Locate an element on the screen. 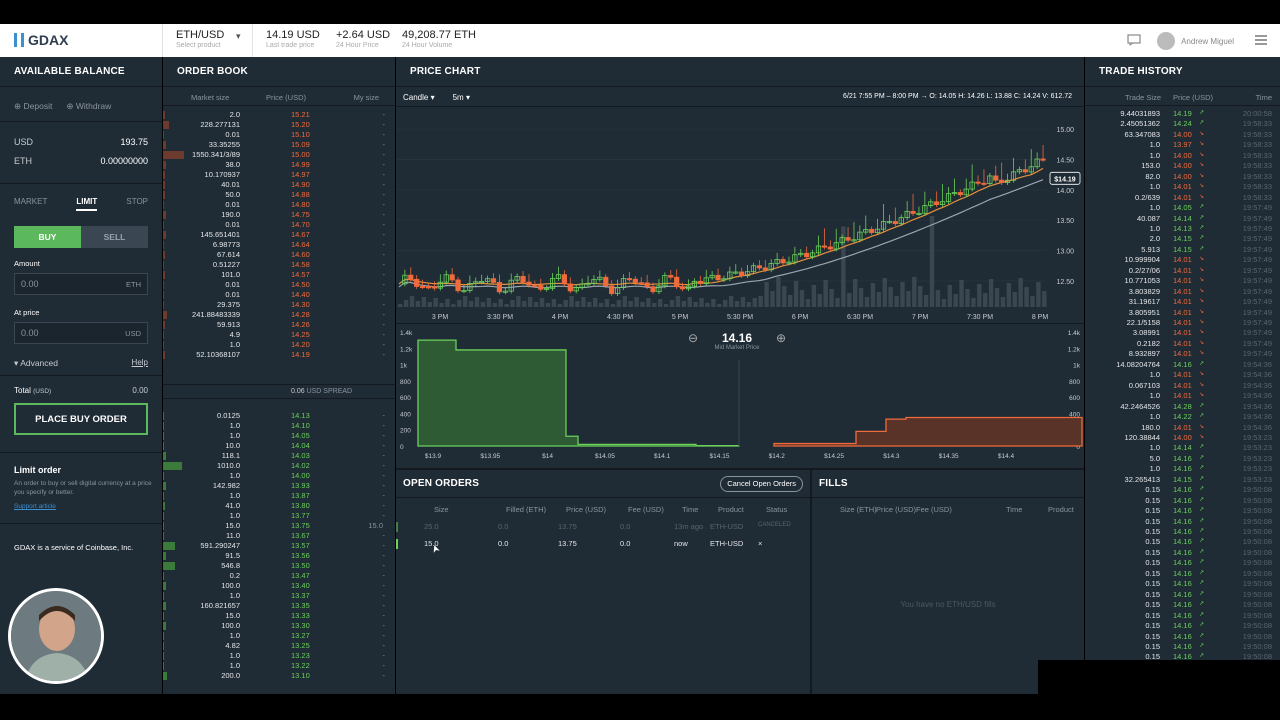  order-book-row: 67.614 14.60 - is located at coordinates (279, 255).